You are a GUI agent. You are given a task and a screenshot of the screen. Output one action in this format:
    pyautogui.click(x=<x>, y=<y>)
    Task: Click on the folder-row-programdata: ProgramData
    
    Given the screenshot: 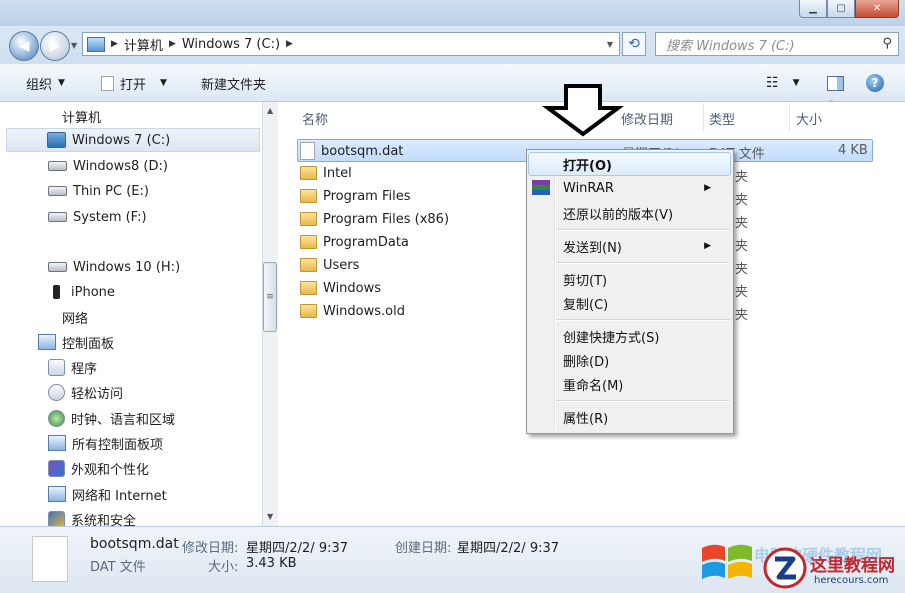 What is the action you would take?
    pyautogui.click(x=354, y=242)
    